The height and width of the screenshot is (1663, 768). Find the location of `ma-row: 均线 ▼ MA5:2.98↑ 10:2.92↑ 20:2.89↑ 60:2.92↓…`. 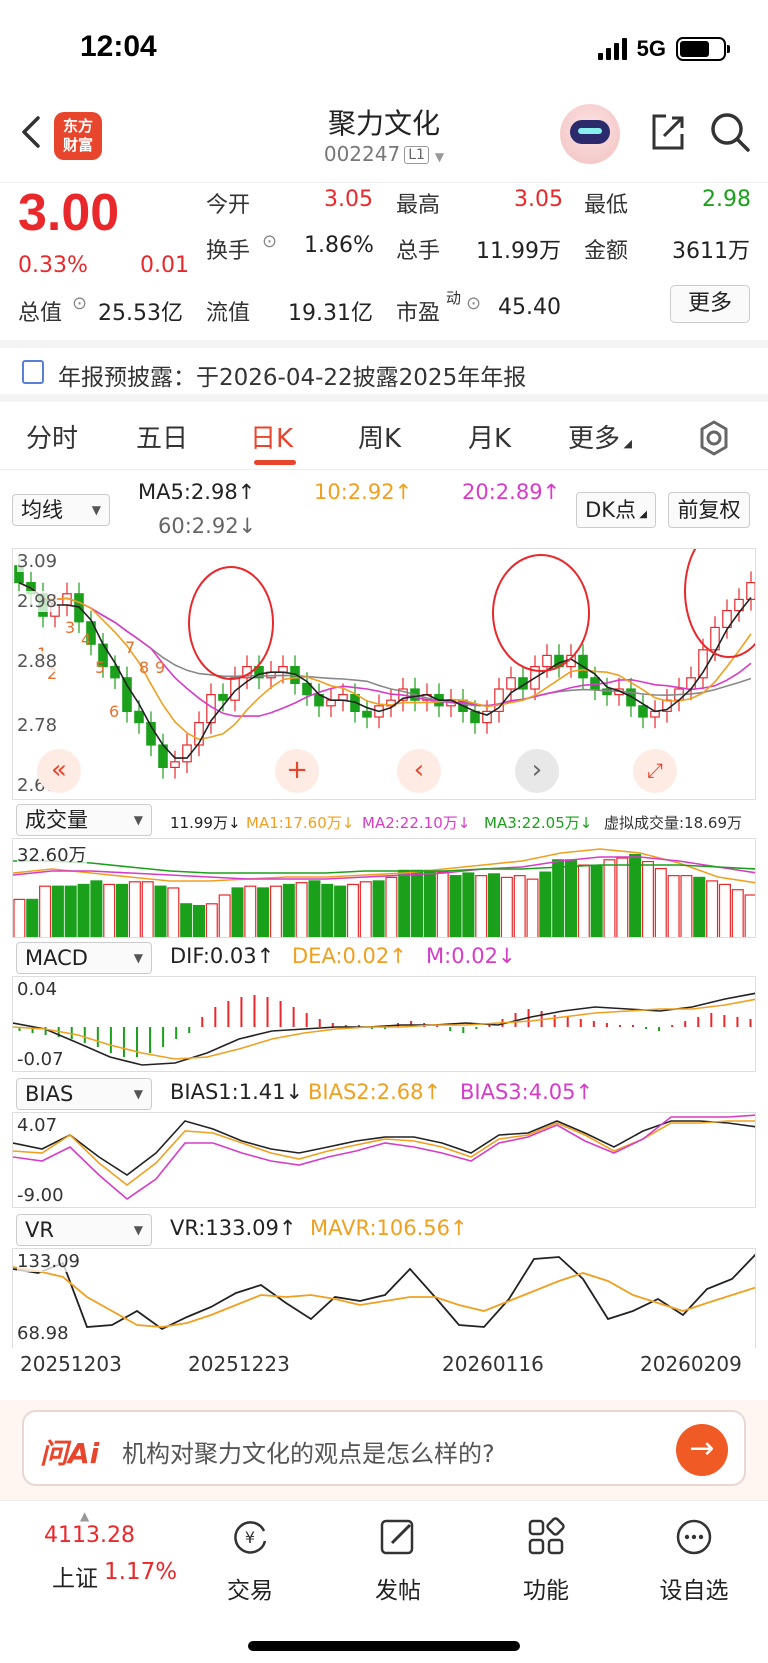

ma-row: 均线 ▼ MA5:2.98↑ 10:2.92↑ 20:2.89↑ 60:2.92↓… is located at coordinates (384, 508).